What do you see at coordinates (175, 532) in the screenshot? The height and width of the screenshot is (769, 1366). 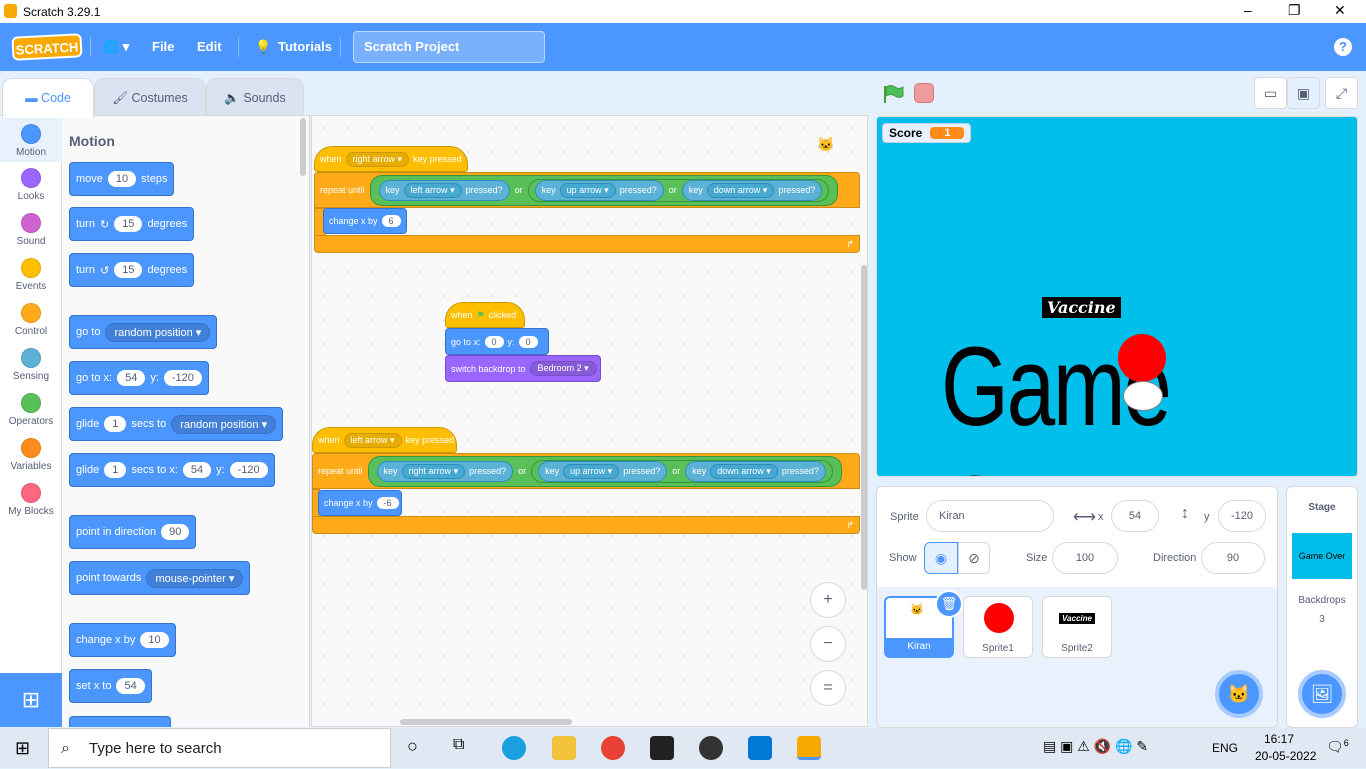 I see `direction-input: 90` at bounding box center [175, 532].